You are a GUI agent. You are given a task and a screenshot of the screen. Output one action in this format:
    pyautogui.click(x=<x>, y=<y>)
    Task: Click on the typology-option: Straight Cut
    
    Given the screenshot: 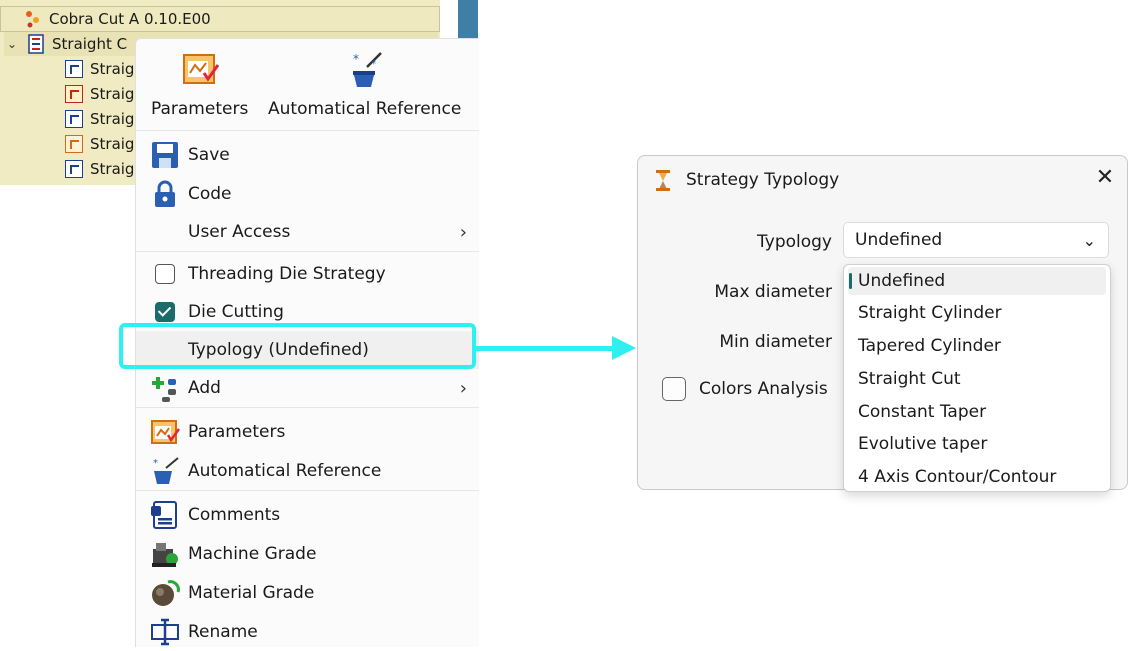 What is the action you would take?
    pyautogui.click(x=977, y=379)
    